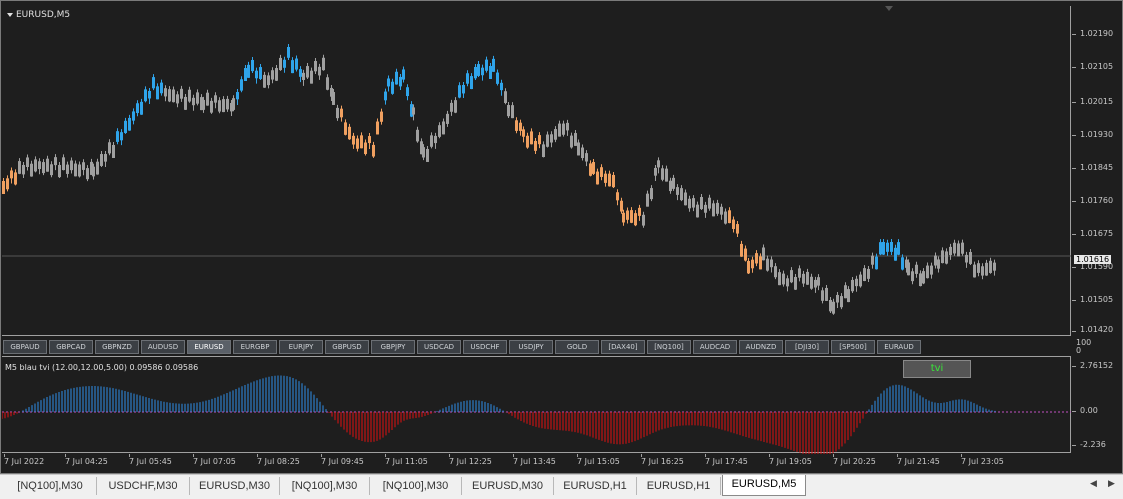 The image size is (1123, 499). Describe the element at coordinates (214, 461) in the screenshot. I see `time-tick: 7 Jul 07:05` at that location.